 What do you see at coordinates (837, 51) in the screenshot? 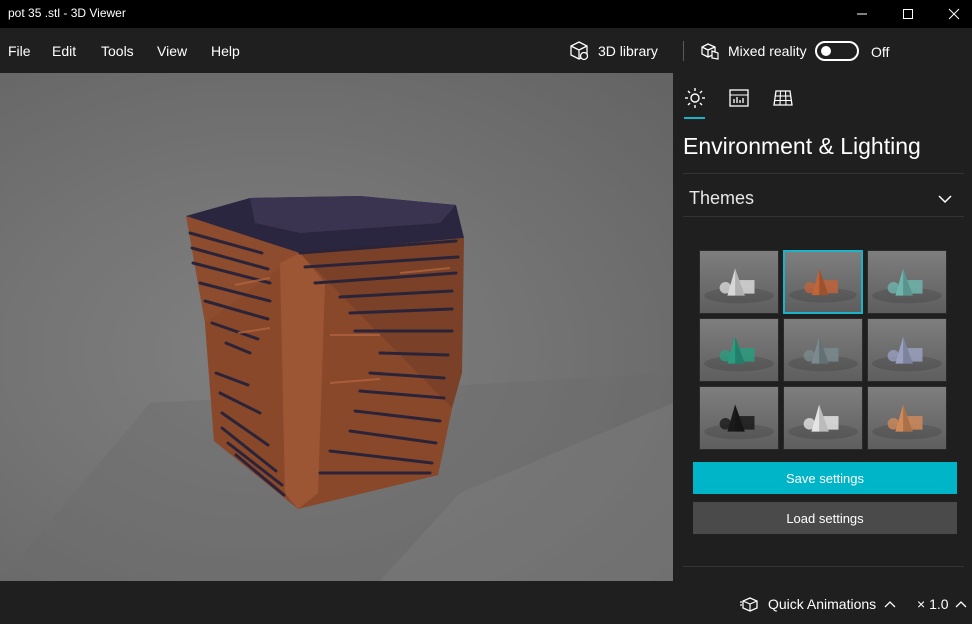
I see `mixed-reality-toggle` at bounding box center [837, 51].